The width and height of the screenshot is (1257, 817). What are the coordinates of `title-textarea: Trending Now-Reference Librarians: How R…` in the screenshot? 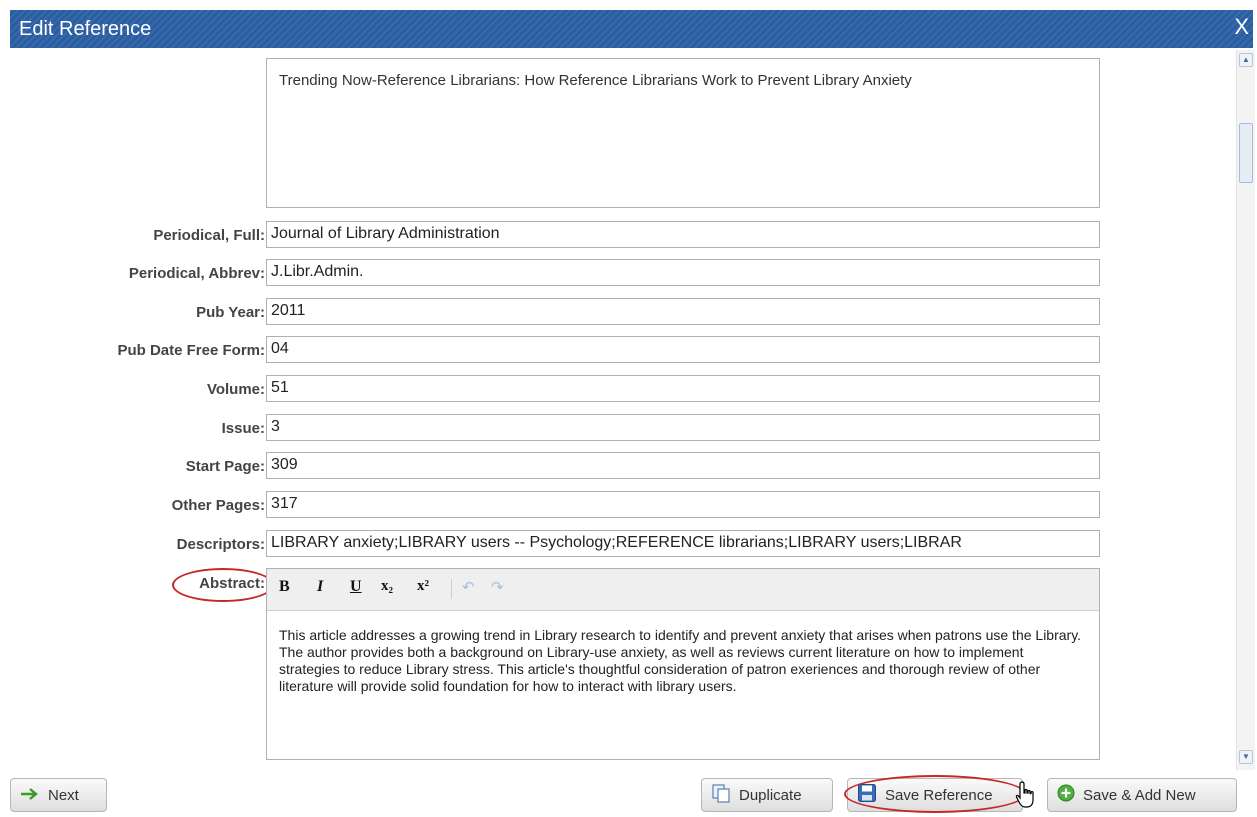 It's located at (683, 133).